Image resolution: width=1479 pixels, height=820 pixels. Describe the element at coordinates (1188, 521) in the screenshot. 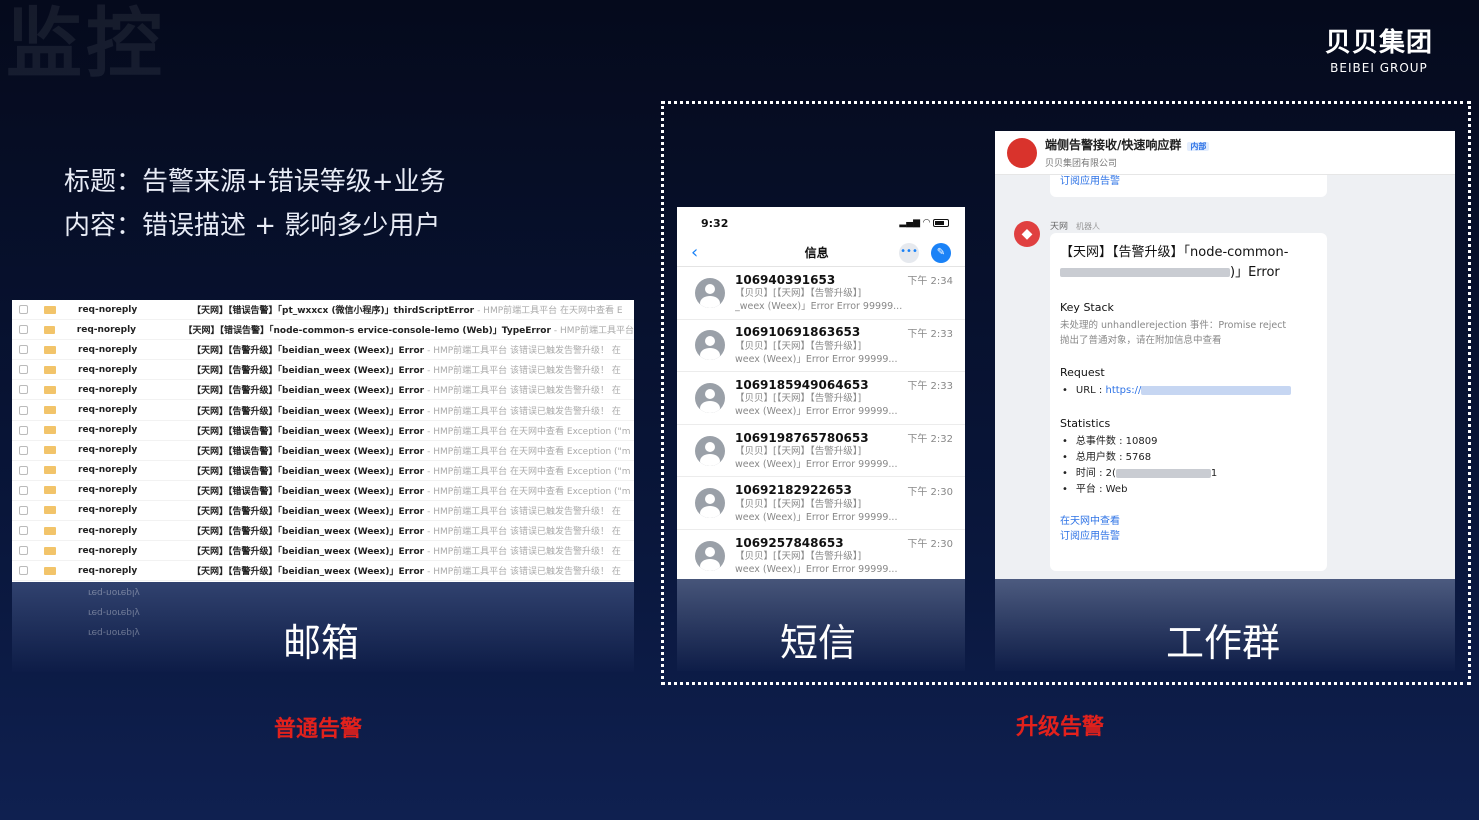

I see `view-in-tianwang-link: 在天网中查看` at that location.